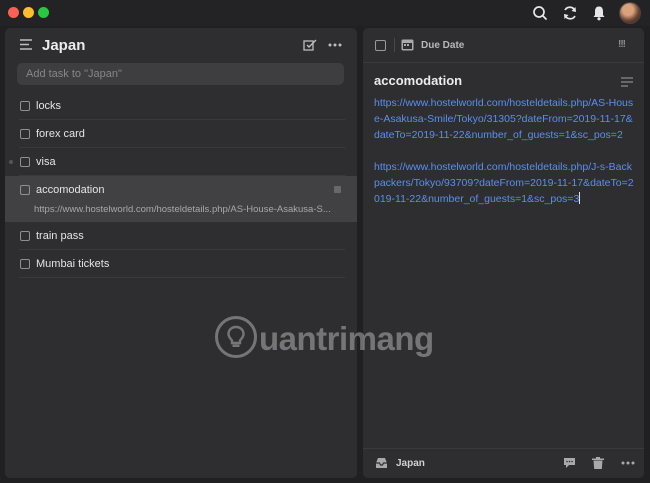 Image resolution: width=650 pixels, height=483 pixels. Describe the element at coordinates (503, 45) in the screenshot. I see `detail-header: Due Date !!!` at that location.